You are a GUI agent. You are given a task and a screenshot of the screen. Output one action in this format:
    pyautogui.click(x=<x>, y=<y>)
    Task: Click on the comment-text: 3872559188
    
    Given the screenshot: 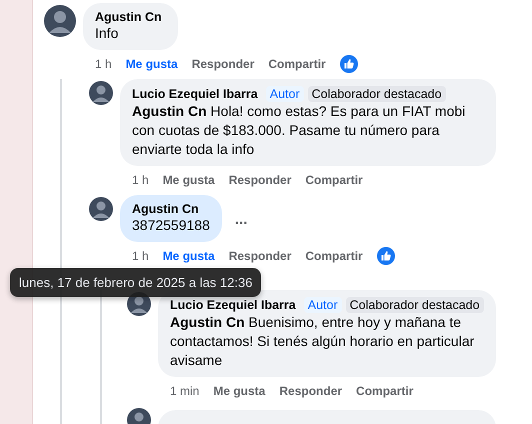 What is the action you would take?
    pyautogui.click(x=171, y=225)
    